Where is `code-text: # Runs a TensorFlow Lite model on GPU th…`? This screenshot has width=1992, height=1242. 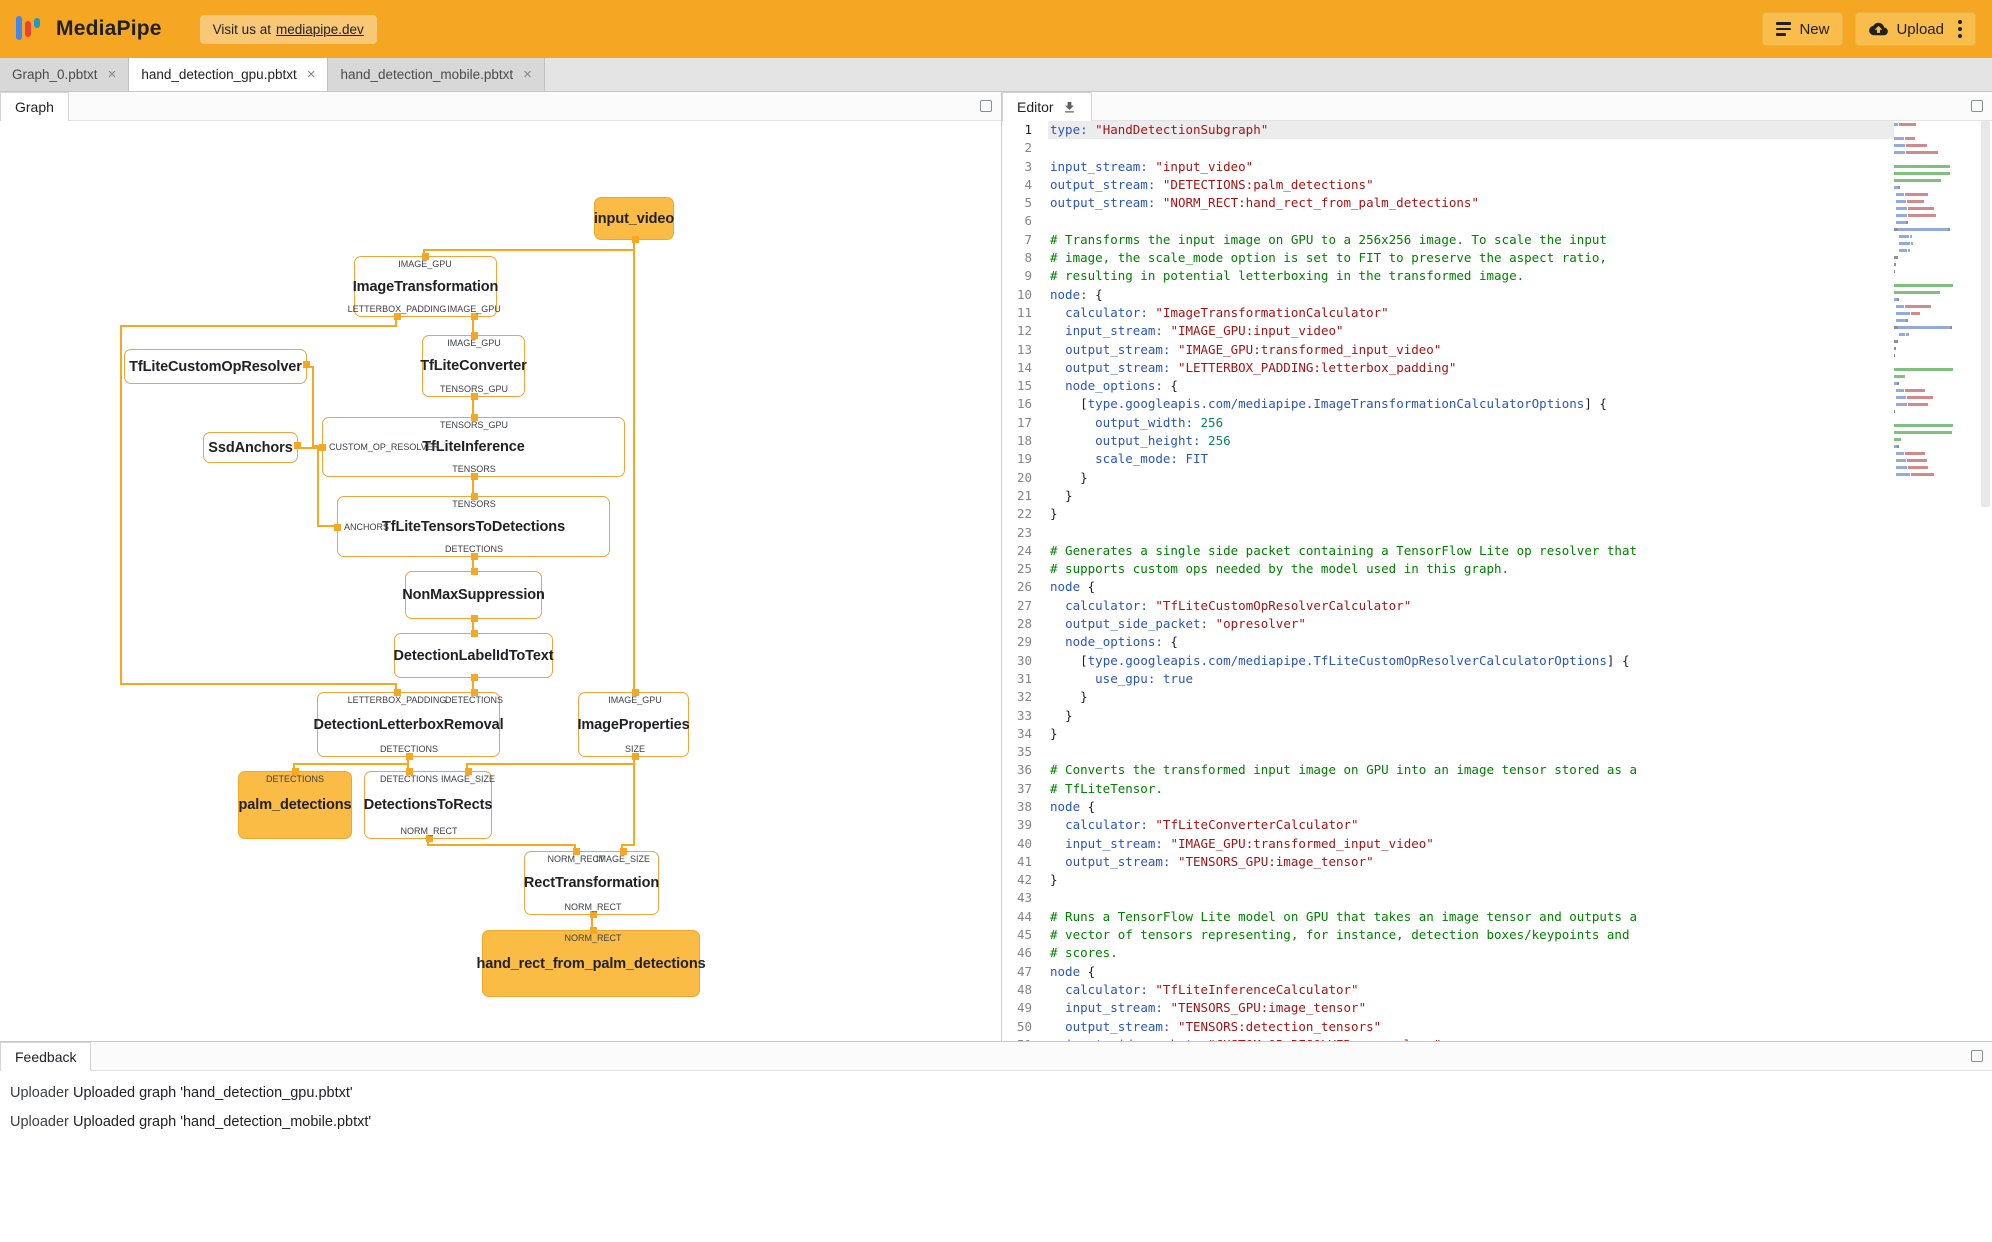 code-text: # Runs a TensorFlow Lite model on GPU th… is located at coordinates (1343, 916).